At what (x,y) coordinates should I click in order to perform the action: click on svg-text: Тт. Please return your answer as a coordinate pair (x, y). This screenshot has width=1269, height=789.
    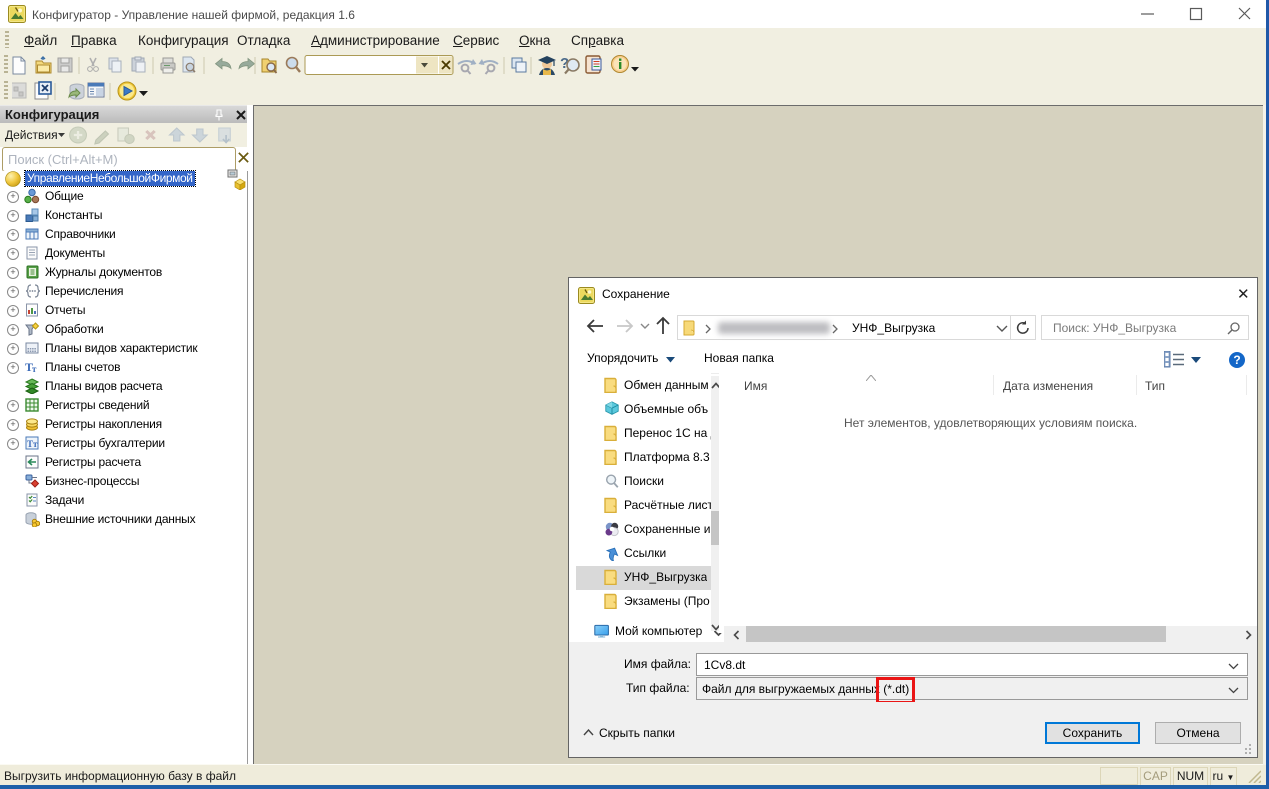
    Looking at the image, I should click on (32, 444).